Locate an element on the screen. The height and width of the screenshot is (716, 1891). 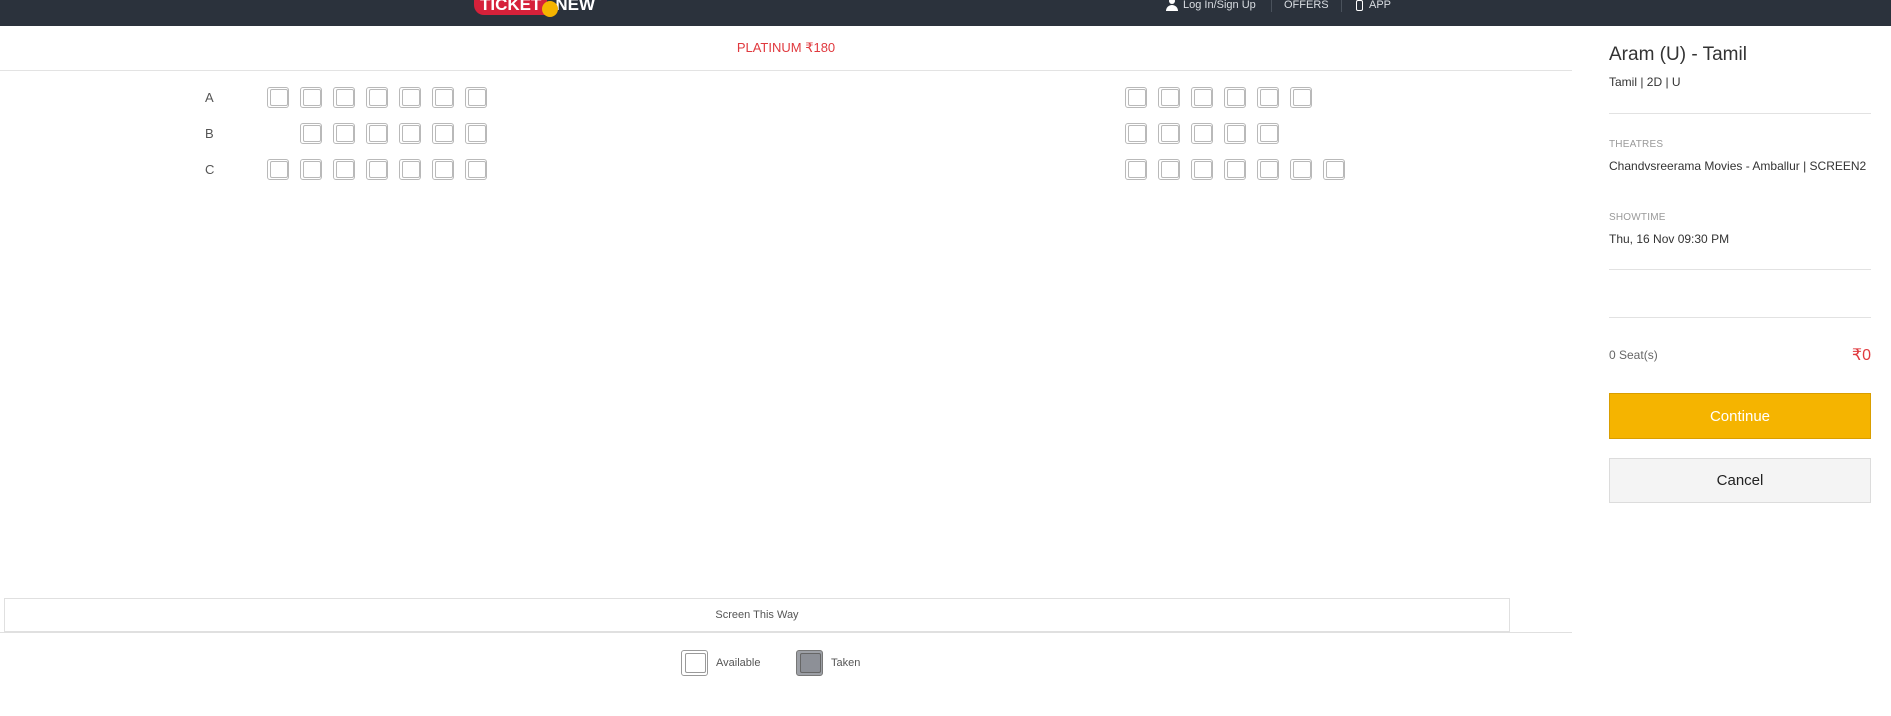
logo-text-right: NEW is located at coordinates (575, 7).